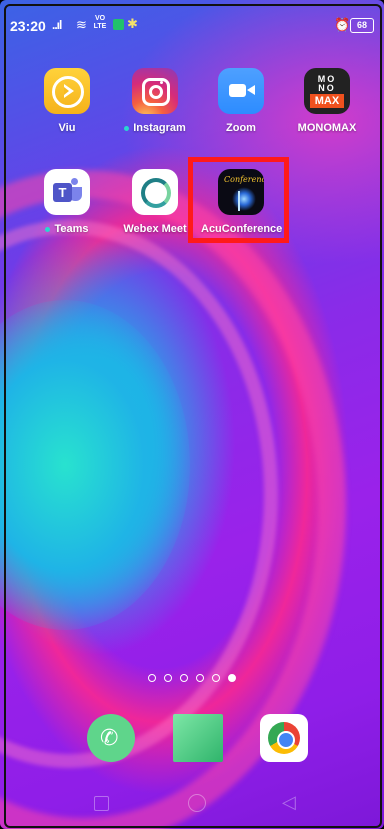 This screenshot has height=829, width=384. What do you see at coordinates (57, 25) in the screenshot?
I see `signal-icon: ..ıl` at bounding box center [57, 25].